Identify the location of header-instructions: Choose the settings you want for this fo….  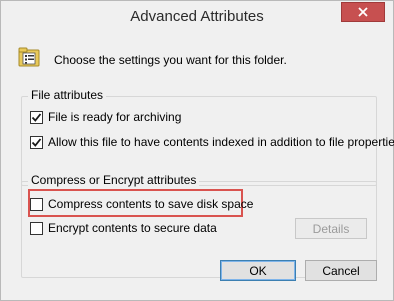
(170, 60).